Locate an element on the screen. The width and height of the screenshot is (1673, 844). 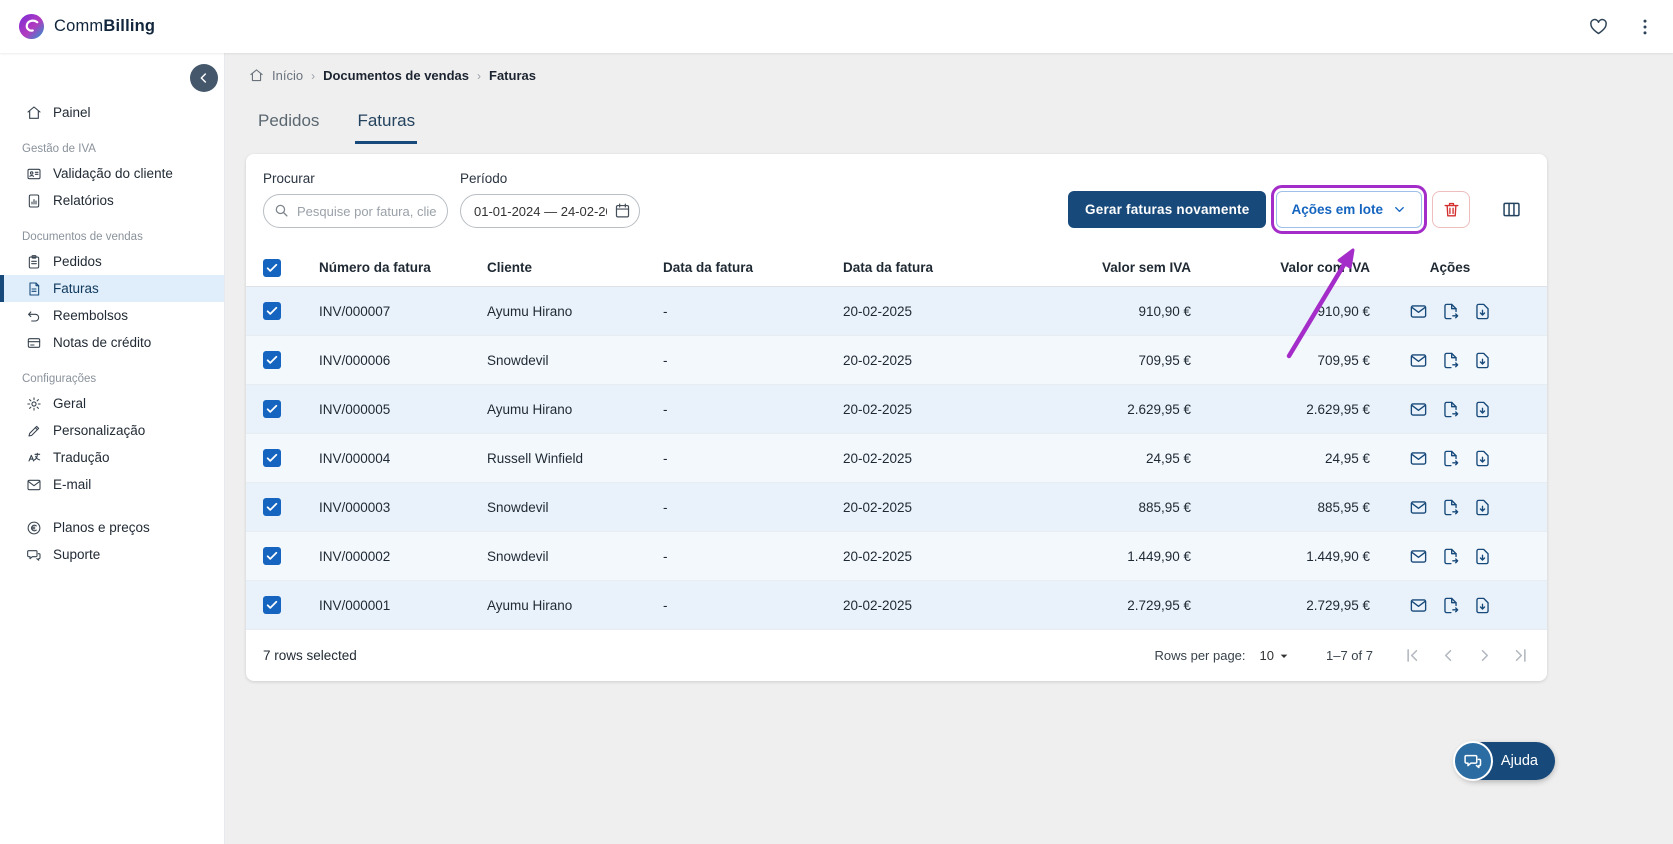
sidebar-collapse-button is located at coordinates (204, 78).